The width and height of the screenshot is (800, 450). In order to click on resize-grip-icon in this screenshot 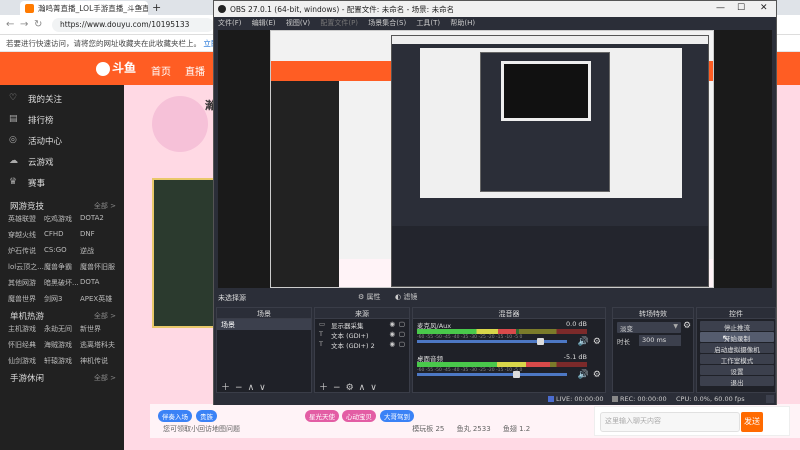, I will do `click(770, 399)`.